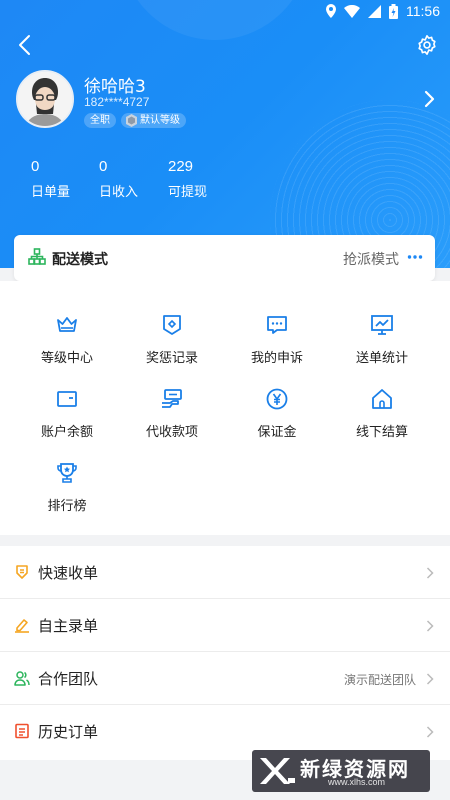  Describe the element at coordinates (115, 87) in the screenshot. I see `user-name: 徐哈哈3` at that location.